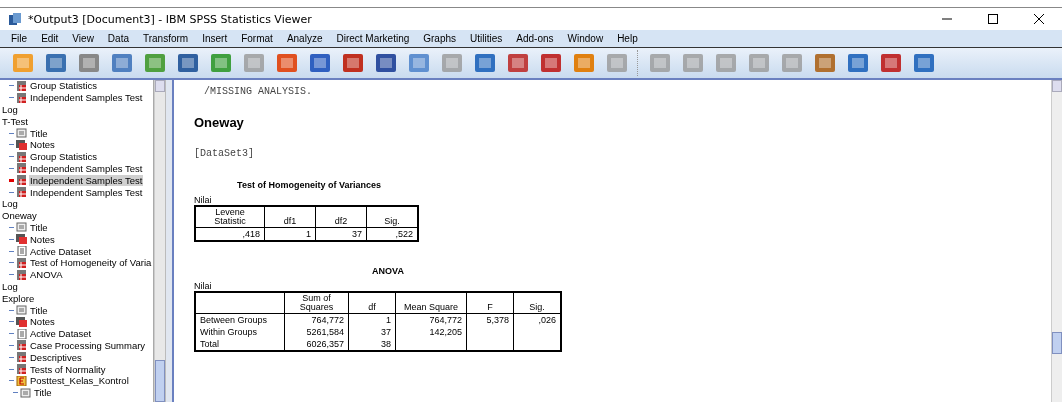 Image resolution: width=1062 pixels, height=403 pixels. What do you see at coordinates (316, 303) in the screenshot?
I see `column-header: Sum of Squares` at bounding box center [316, 303].